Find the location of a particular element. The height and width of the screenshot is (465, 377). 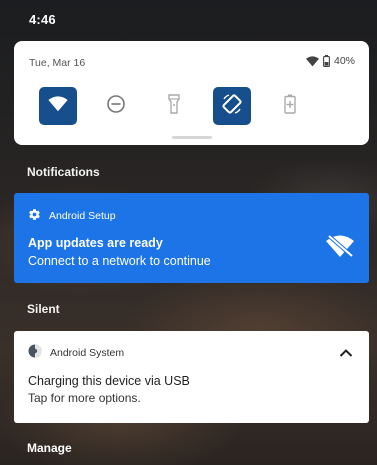

notifications-header: Notifications is located at coordinates (63, 172).